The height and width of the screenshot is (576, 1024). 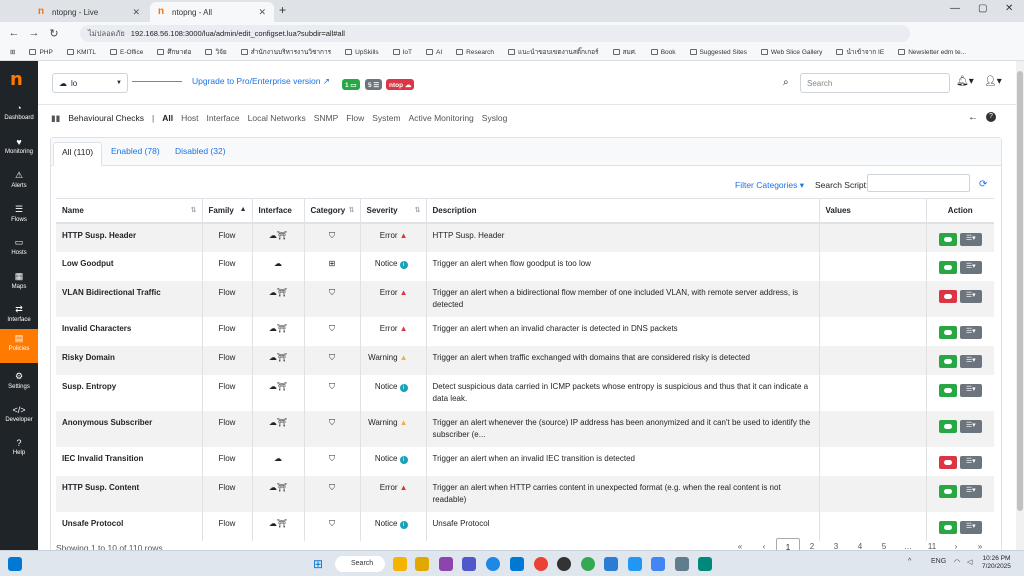 I want to click on taskbar-search: Search, so click(x=360, y=564).